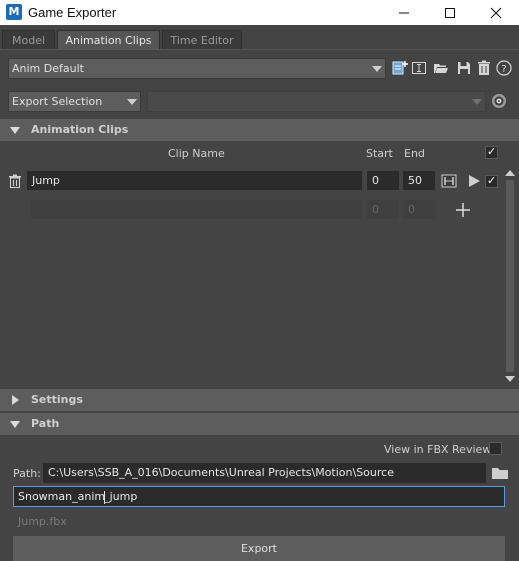 Image resolution: width=519 pixels, height=561 pixels. Describe the element at coordinates (196, 209) in the screenshot. I see `new-clip-name-field` at that location.